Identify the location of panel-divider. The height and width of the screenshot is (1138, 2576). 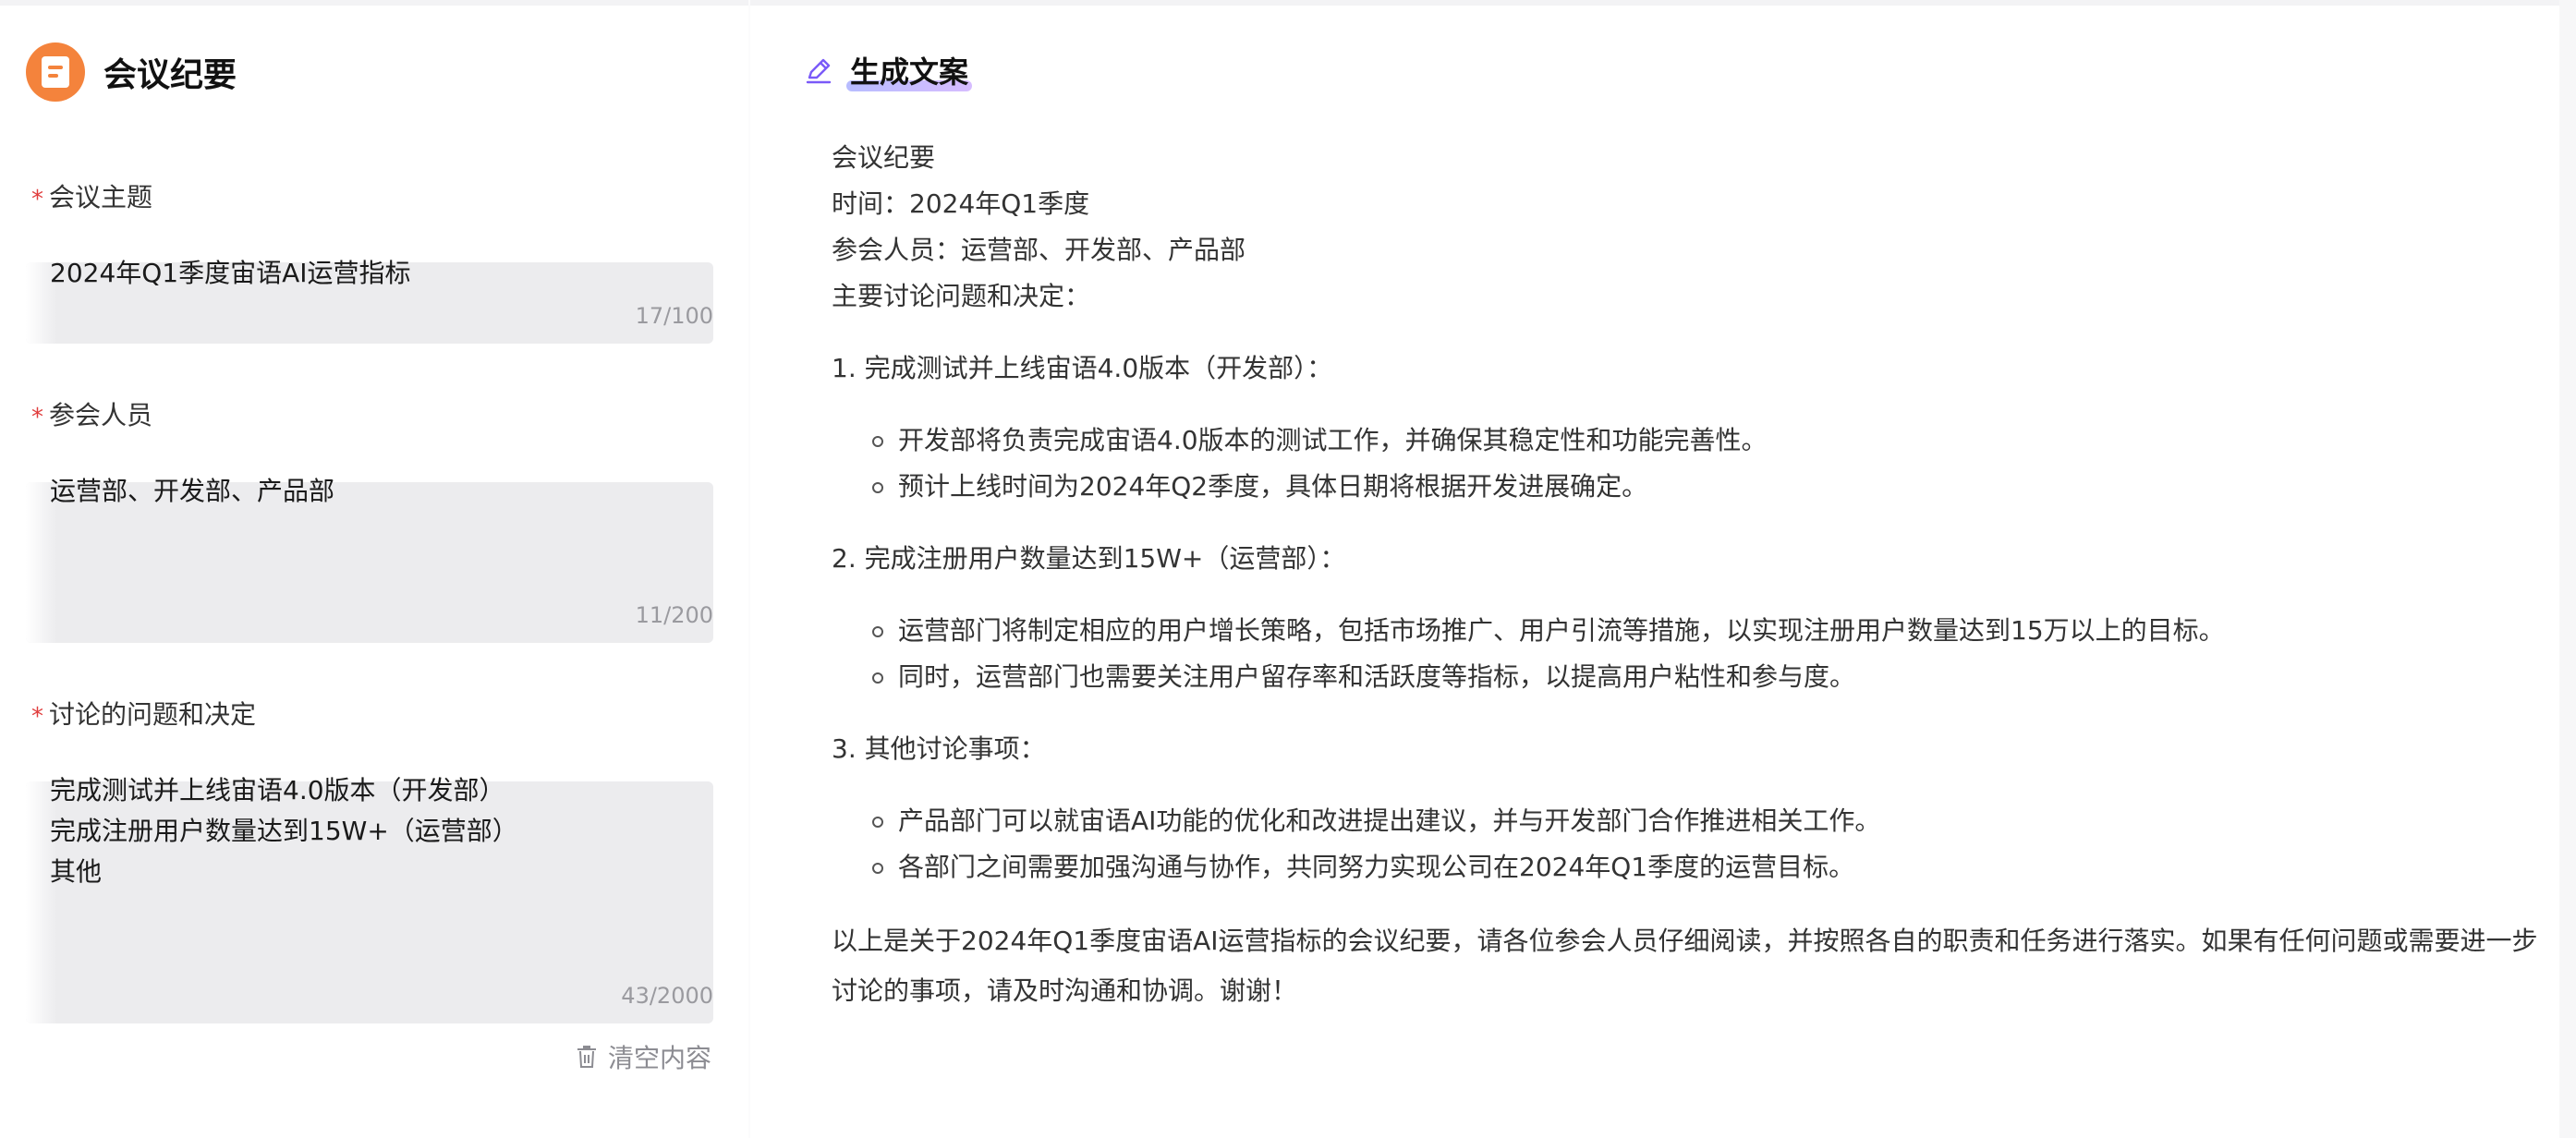
(749, 569).